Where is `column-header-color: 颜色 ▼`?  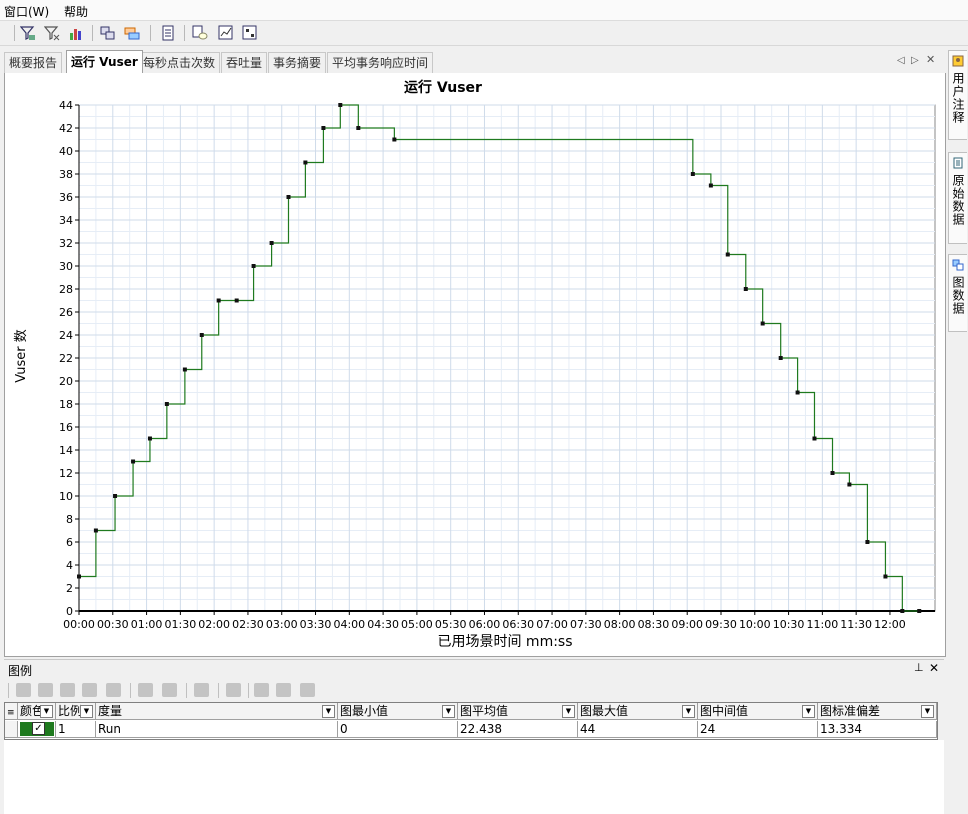 column-header-color: 颜色 ▼ is located at coordinates (37, 711).